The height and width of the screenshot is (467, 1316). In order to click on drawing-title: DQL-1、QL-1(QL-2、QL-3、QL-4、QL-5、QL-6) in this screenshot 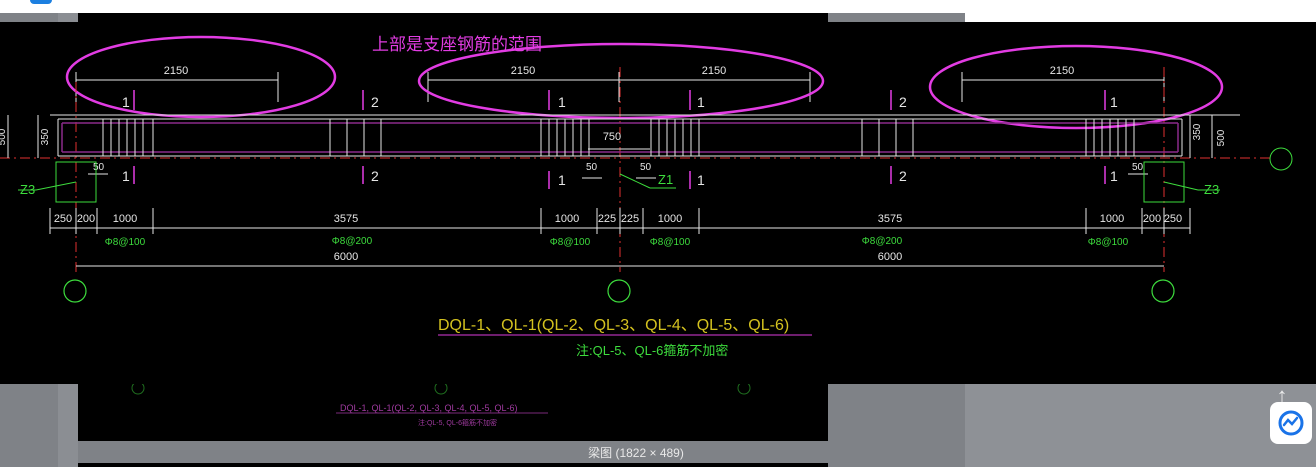, I will do `click(613, 325)`.